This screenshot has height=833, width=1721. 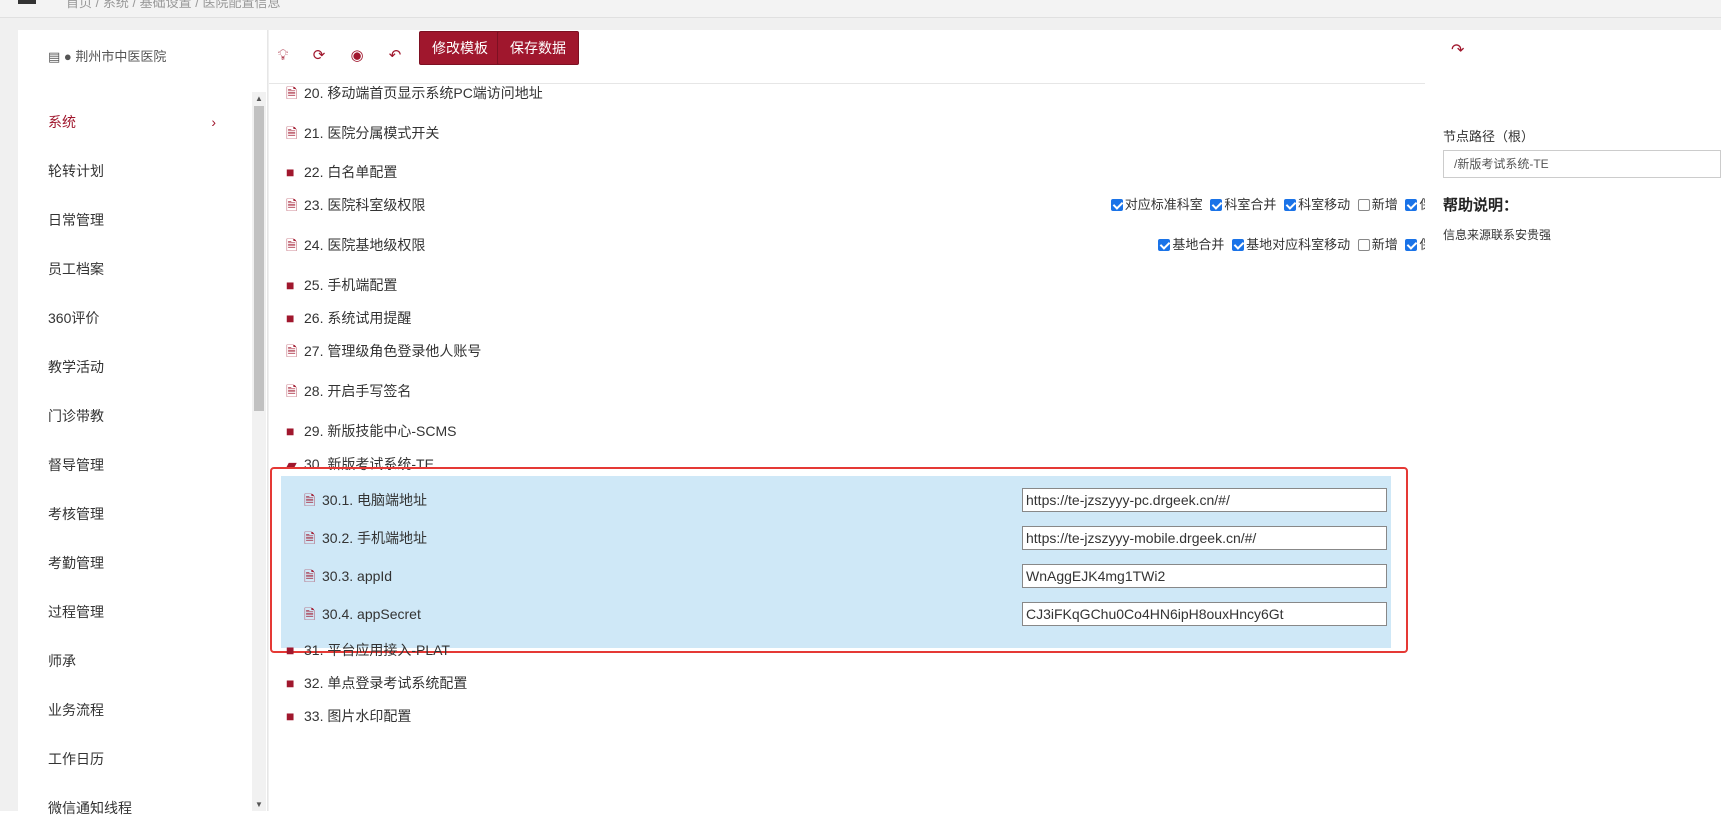 What do you see at coordinates (76, 465) in the screenshot?
I see `sidebar-item-label: 督导管理` at bounding box center [76, 465].